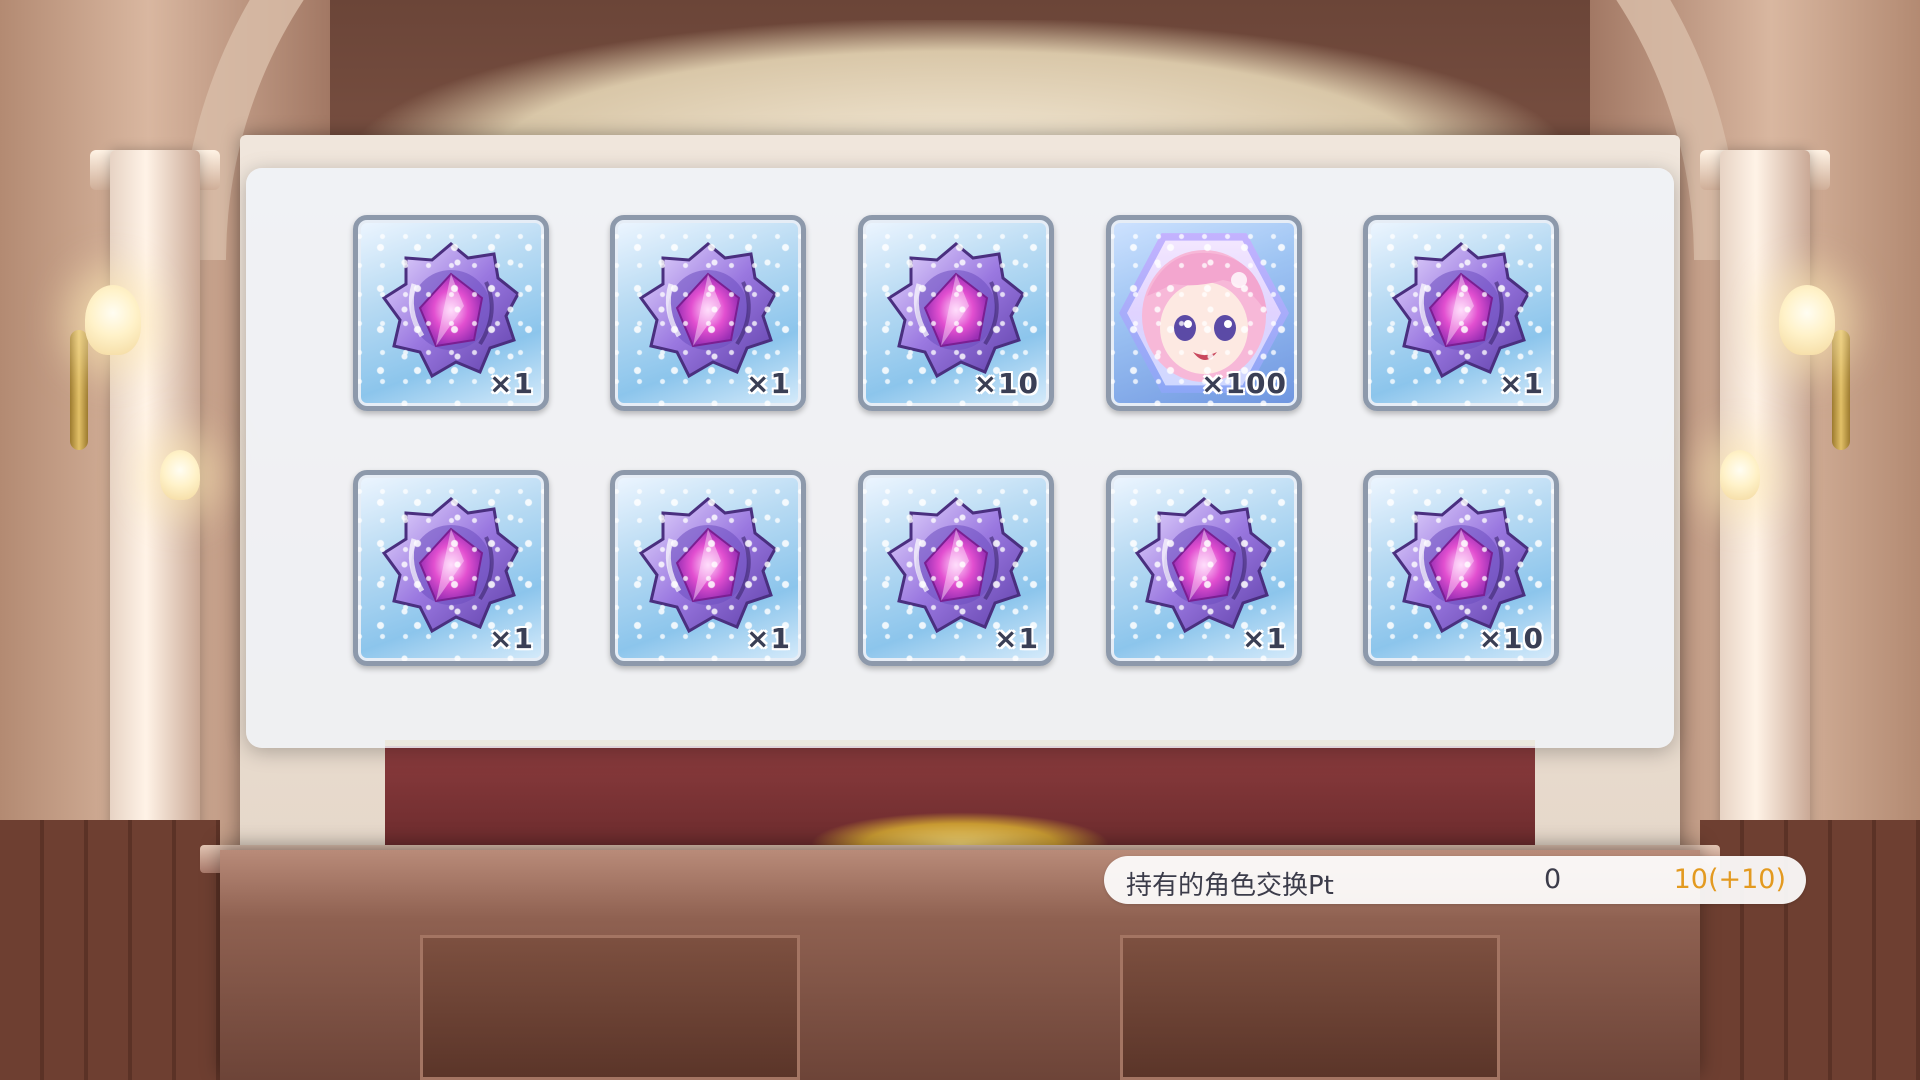  I want to click on exchange-points-bar: 持有的角色交换Pt 0 10(+10), so click(1455, 880).